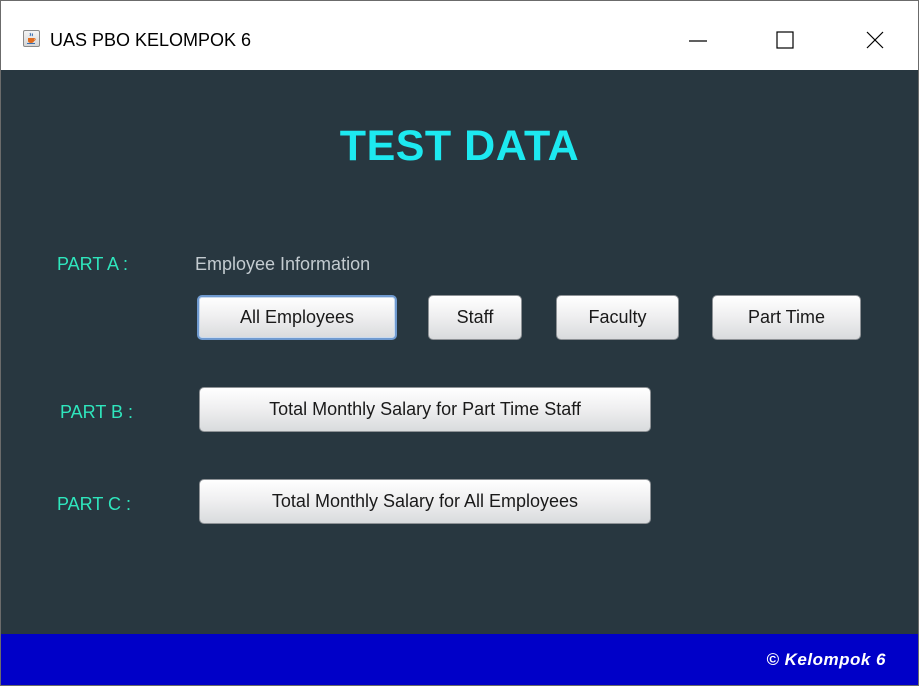  I want to click on part-b-label: PART B :, so click(97, 412).